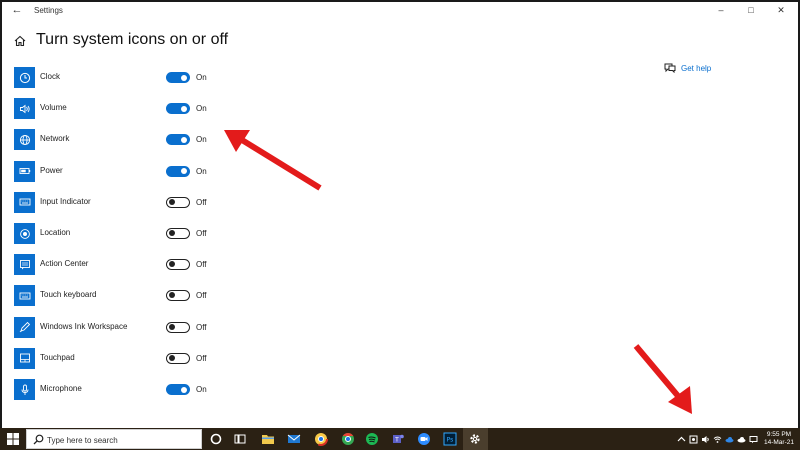  What do you see at coordinates (114, 265) in the screenshot?
I see `setting-row-action-center: Action Center Off` at bounding box center [114, 265].